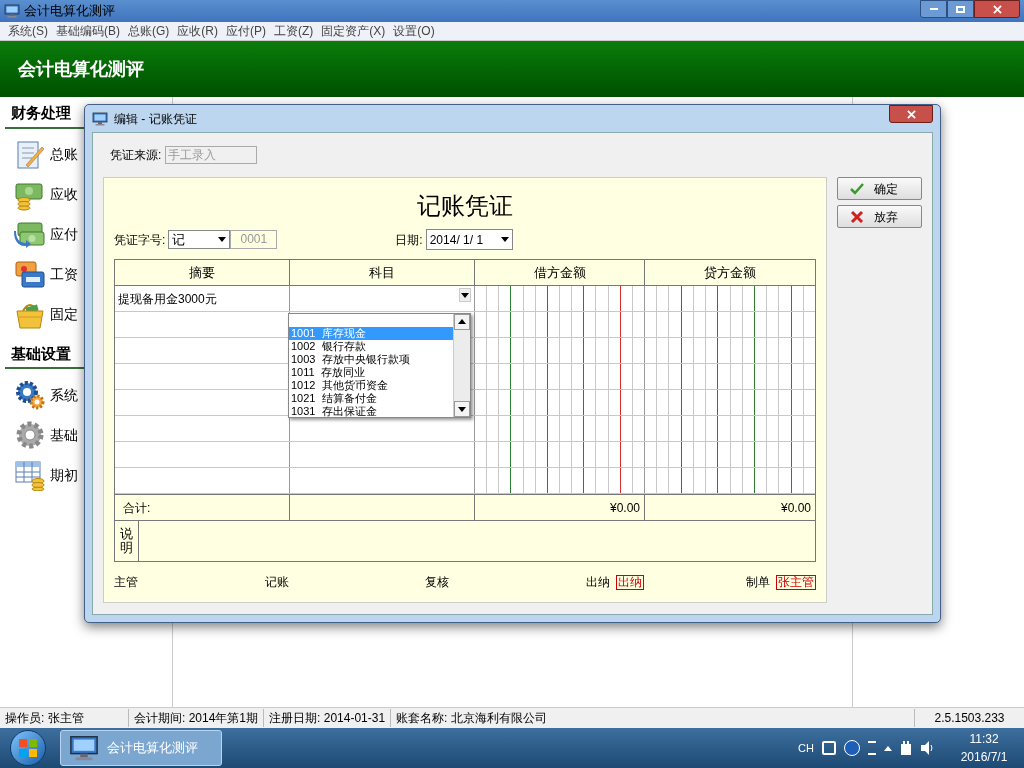  Describe the element at coordinates (84, 748) in the screenshot. I see `computer-icon` at that location.